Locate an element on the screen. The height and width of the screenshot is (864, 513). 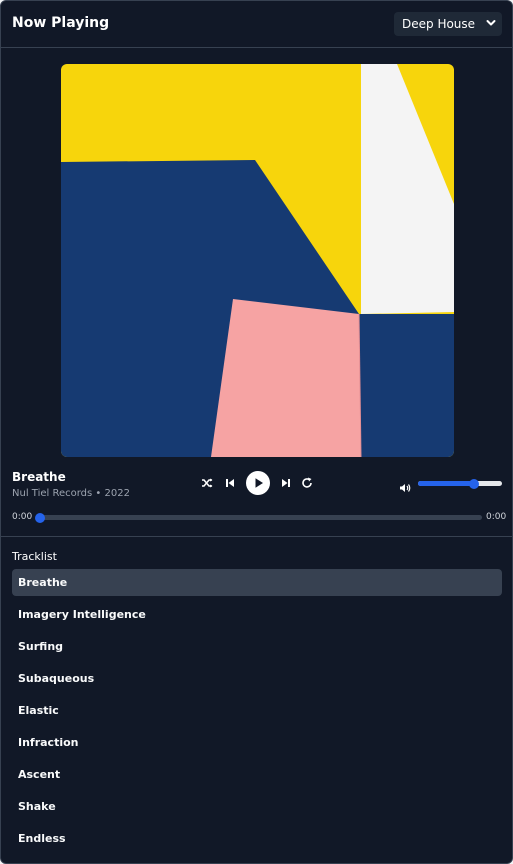
tracklist-item: Imagery Intelligence is located at coordinates (257, 614).